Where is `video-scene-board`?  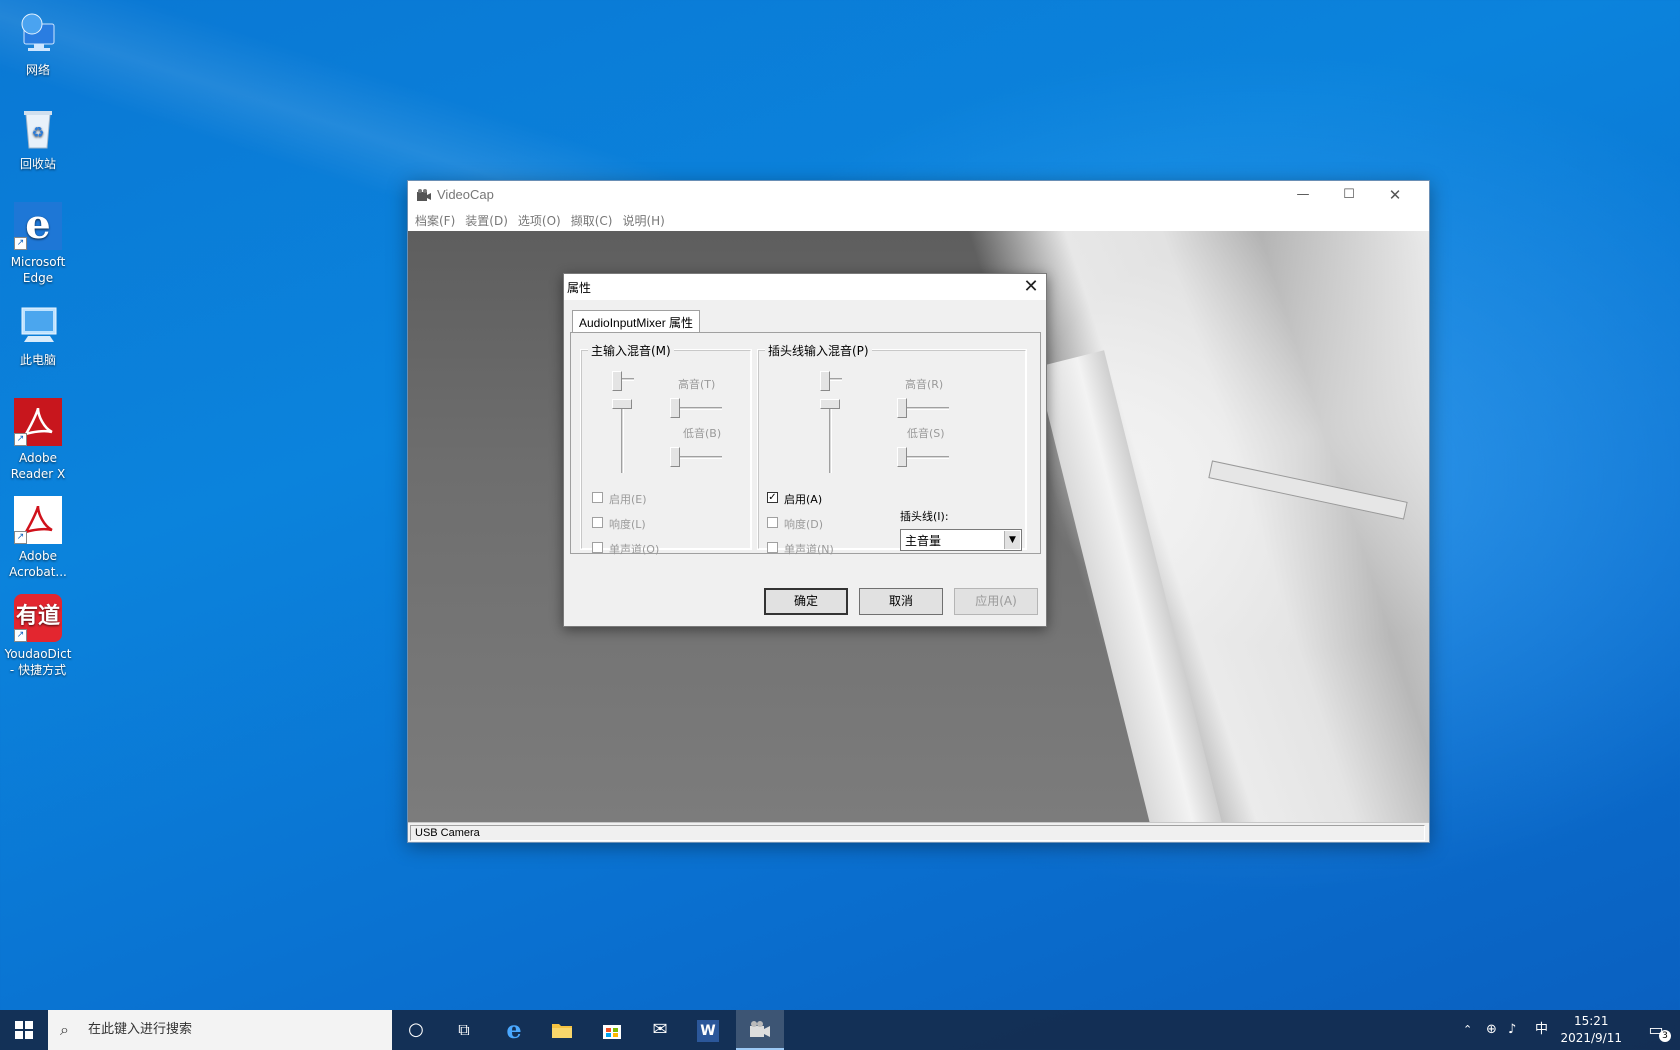 video-scene-board is located at coordinates (1133, 587).